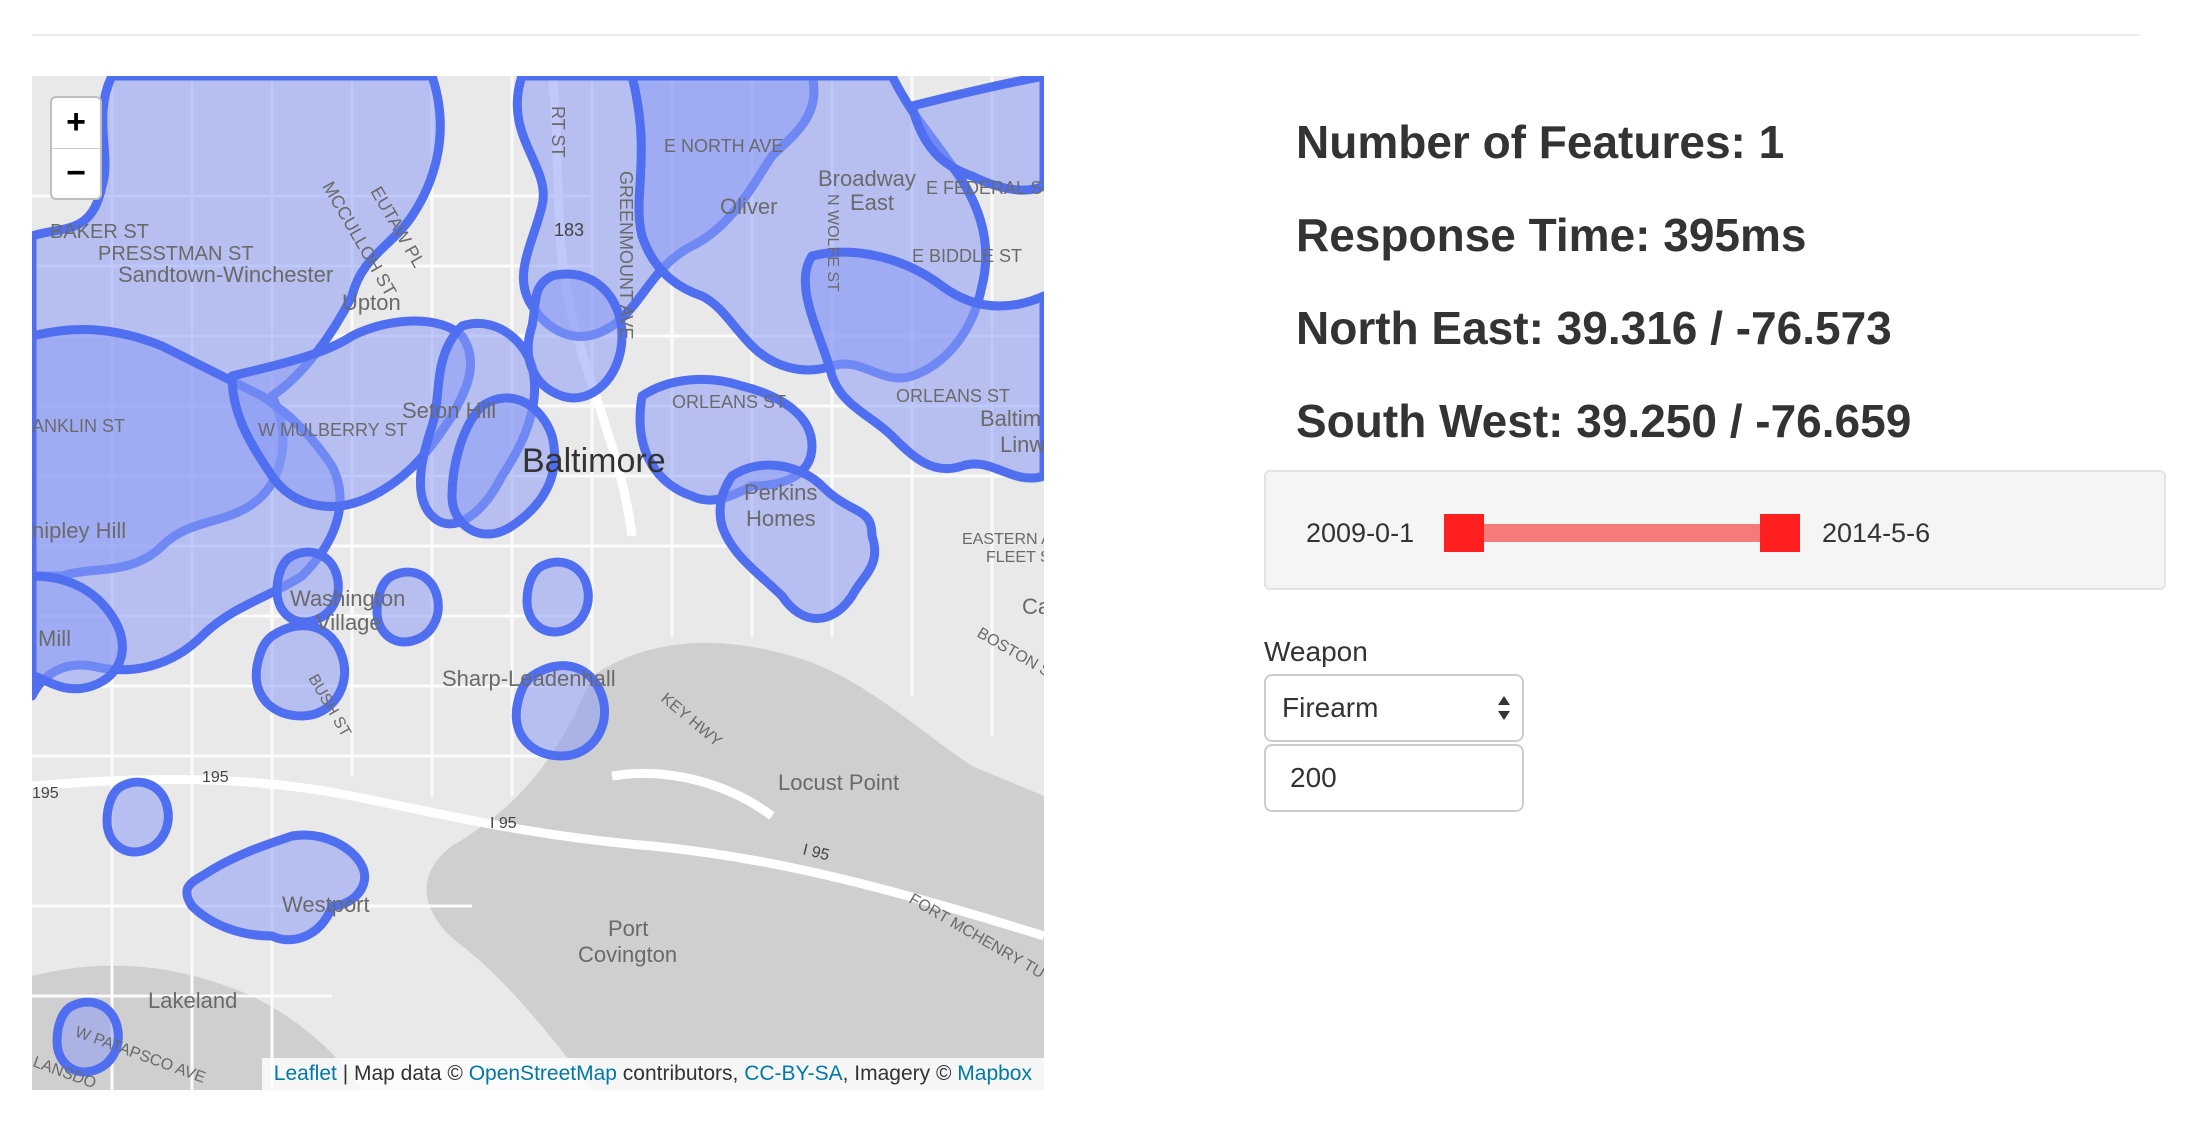 The height and width of the screenshot is (1136, 2194). What do you see at coordinates (45, 793) in the screenshot?
I see `label-i195-2: 195` at bounding box center [45, 793].